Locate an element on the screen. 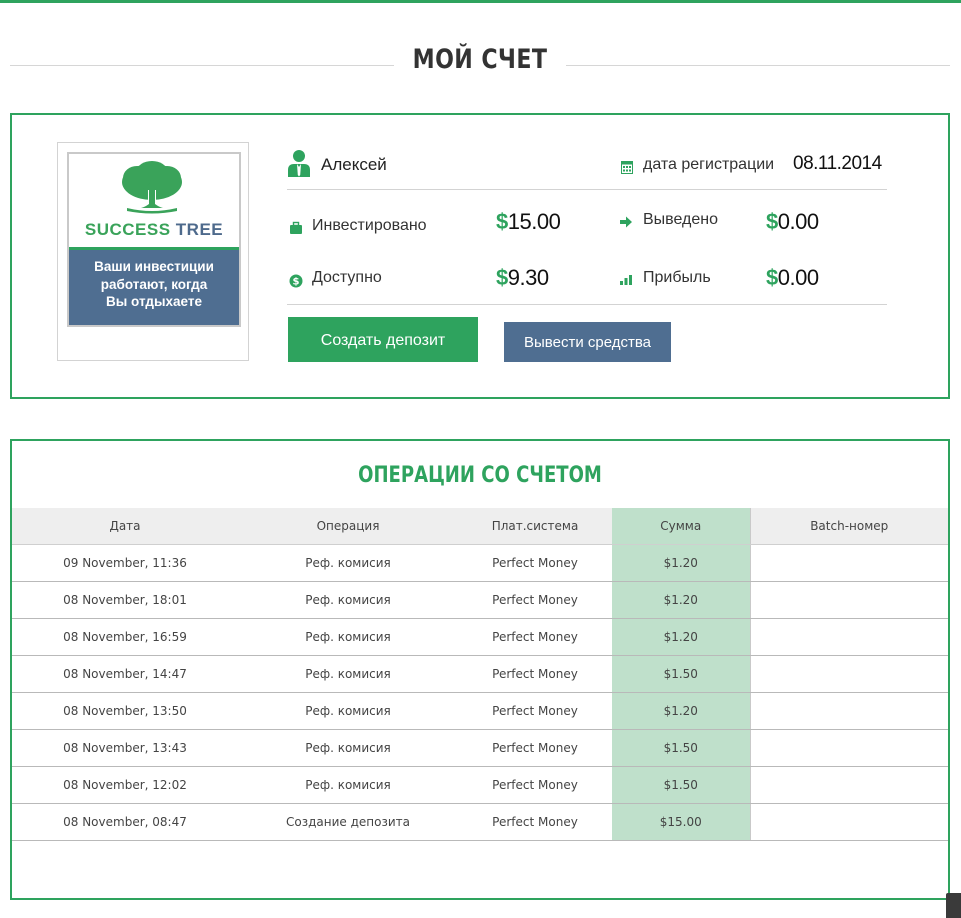  slogan-line-2: работают, когда is located at coordinates (154, 284).